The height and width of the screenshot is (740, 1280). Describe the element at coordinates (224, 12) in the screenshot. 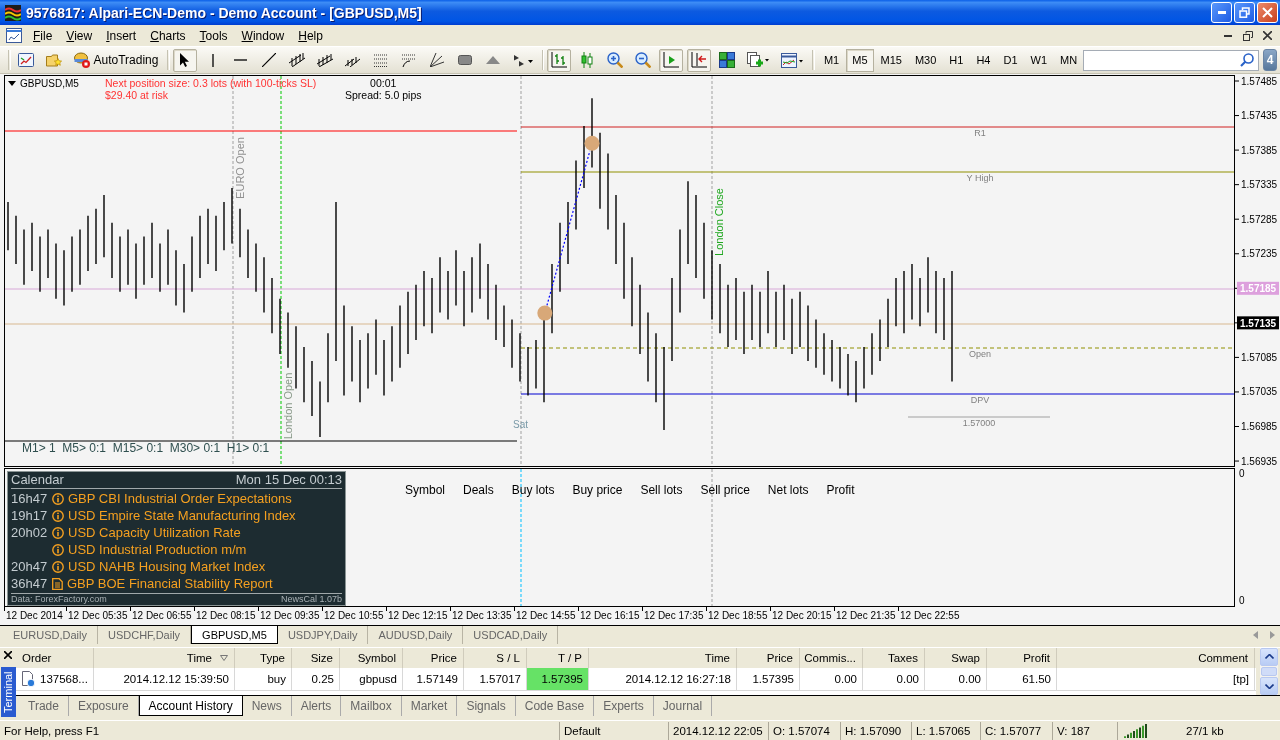

I see `window-title: 9576817: Alpari-ECN-Demo - Demo Account - [GBPUSD,M5]` at that location.